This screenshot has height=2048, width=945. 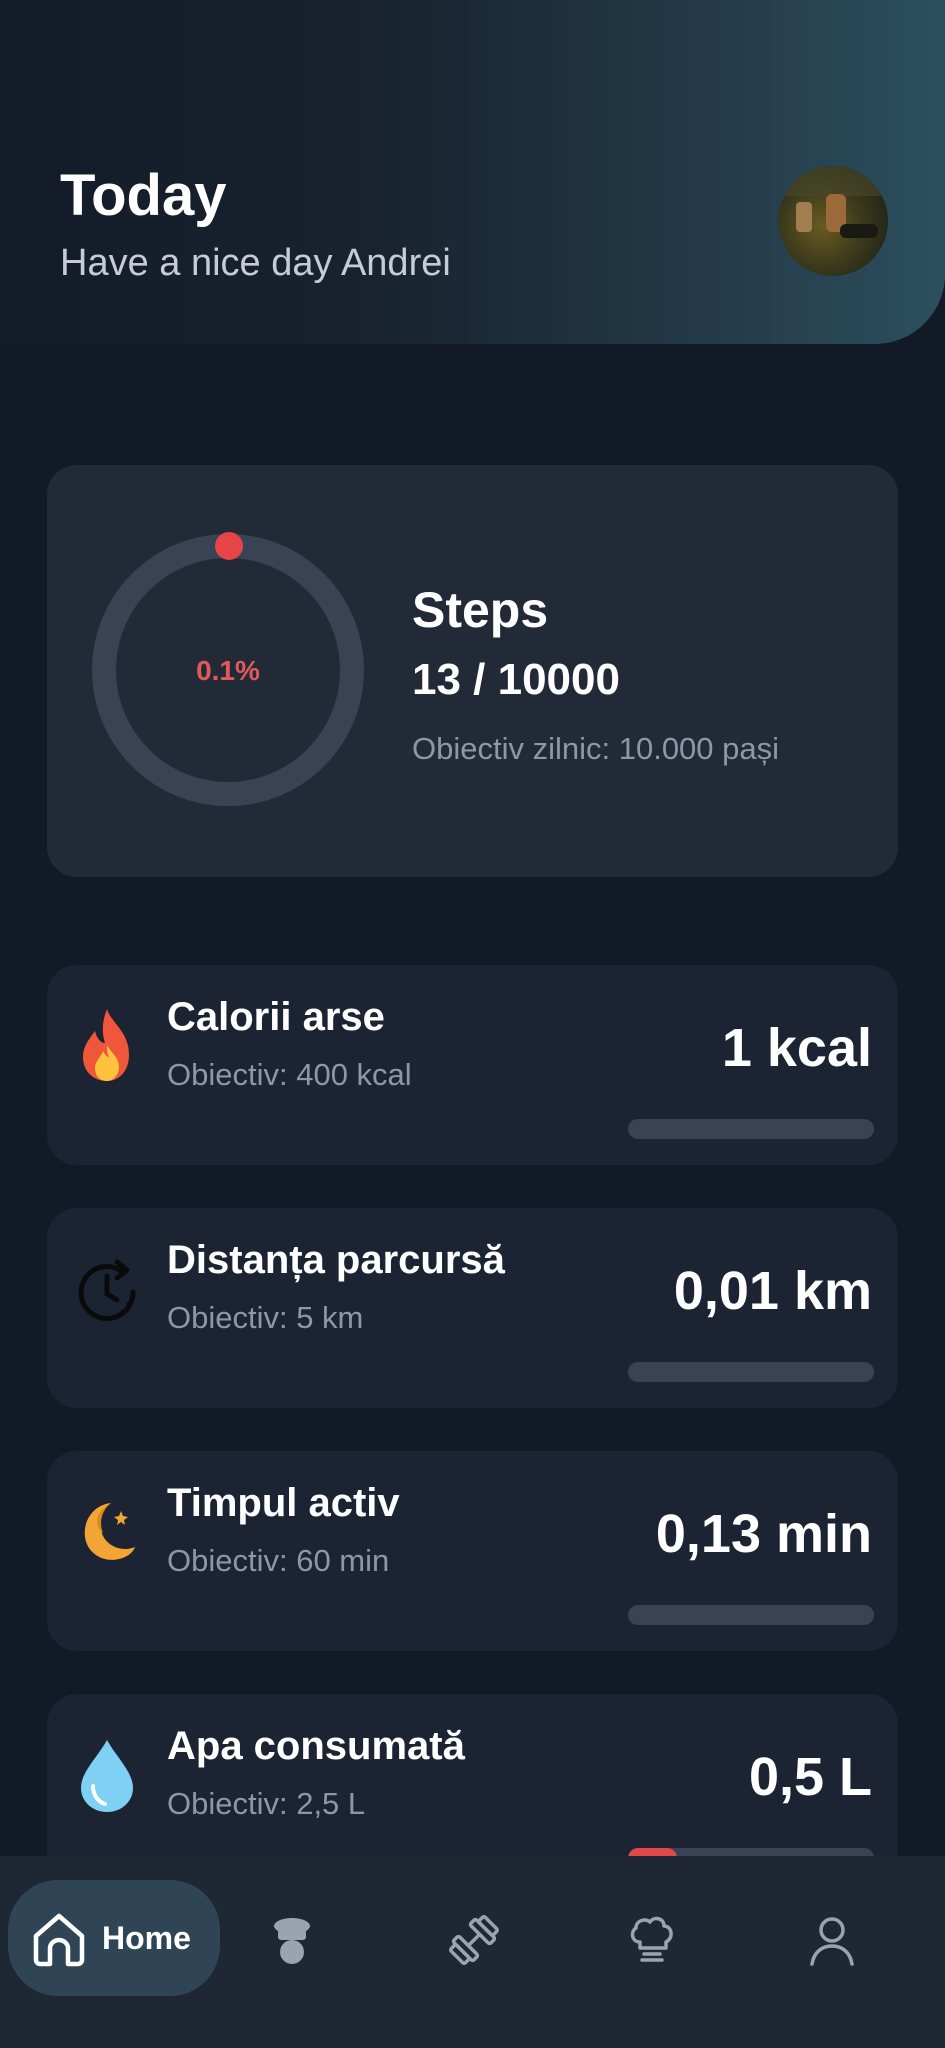 I want to click on user-icon, so click(x=832, y=1940).